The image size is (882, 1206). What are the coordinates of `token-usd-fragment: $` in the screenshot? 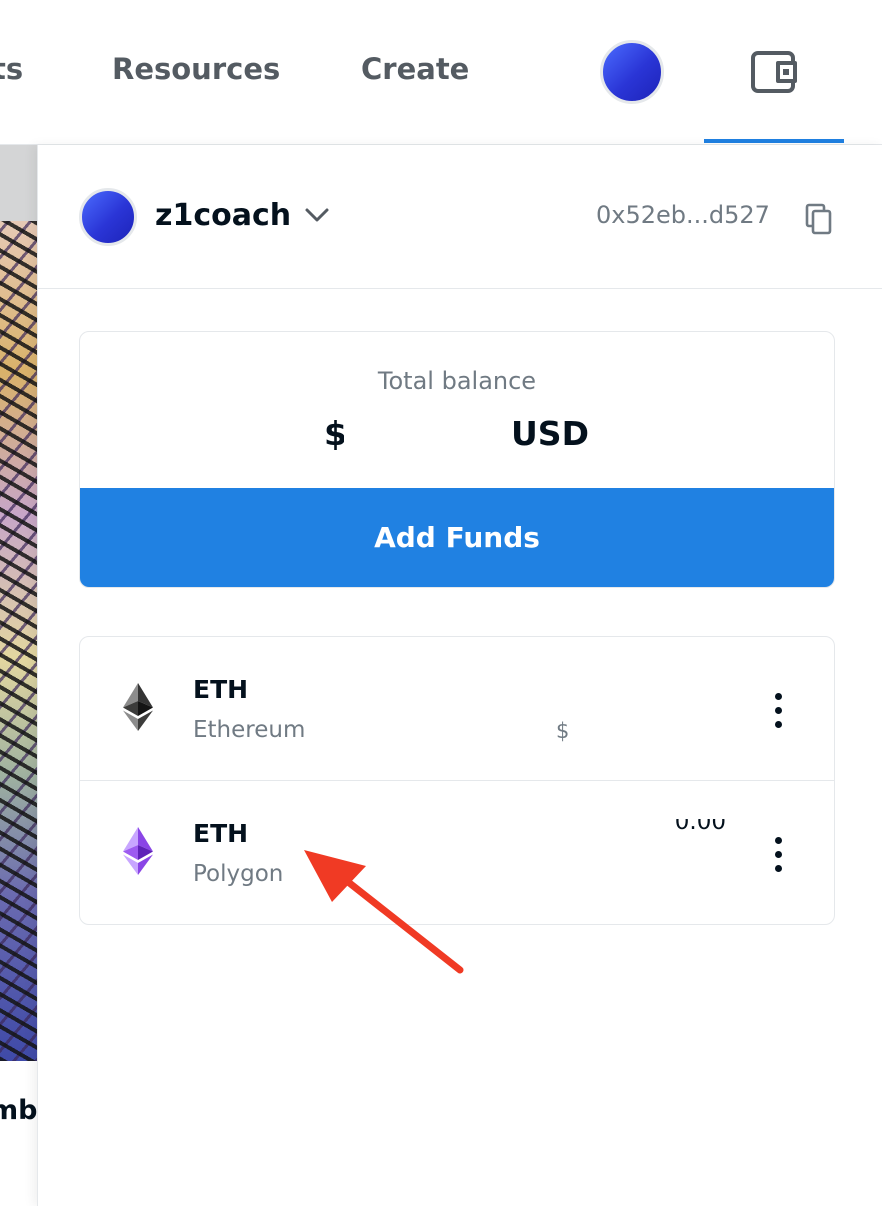 It's located at (563, 731).